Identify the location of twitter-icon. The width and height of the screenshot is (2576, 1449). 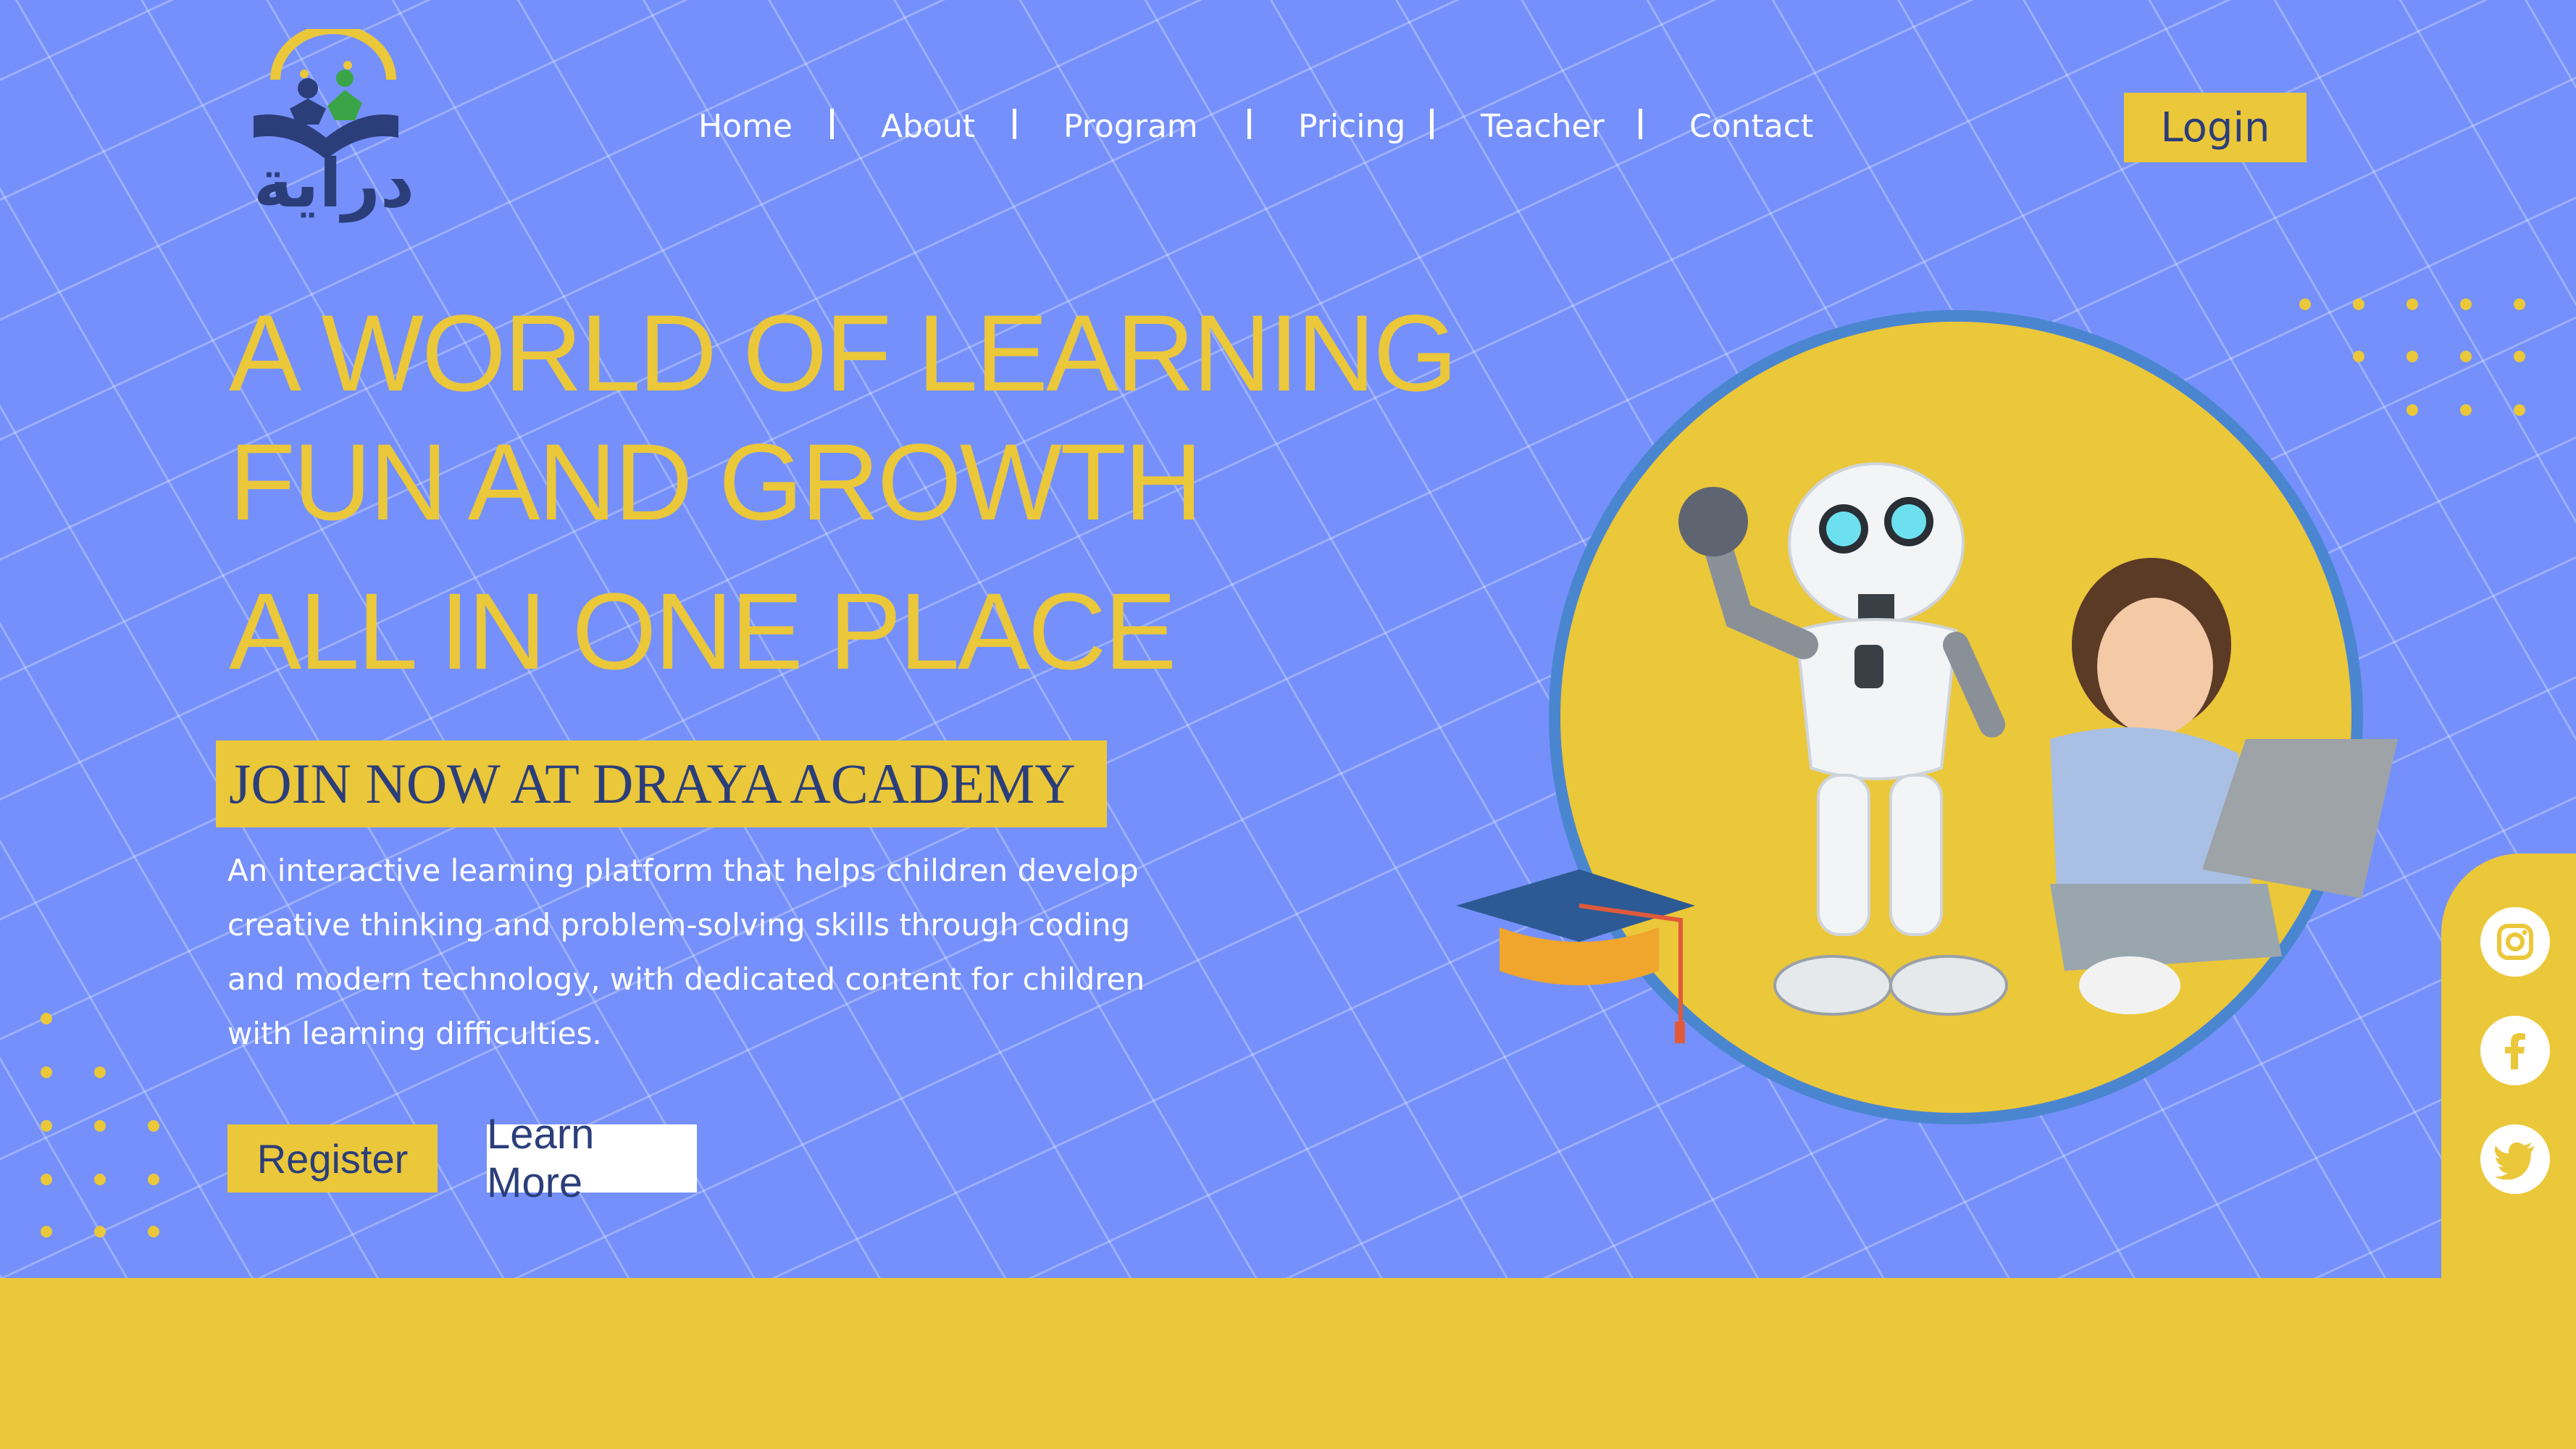
(2514, 1160).